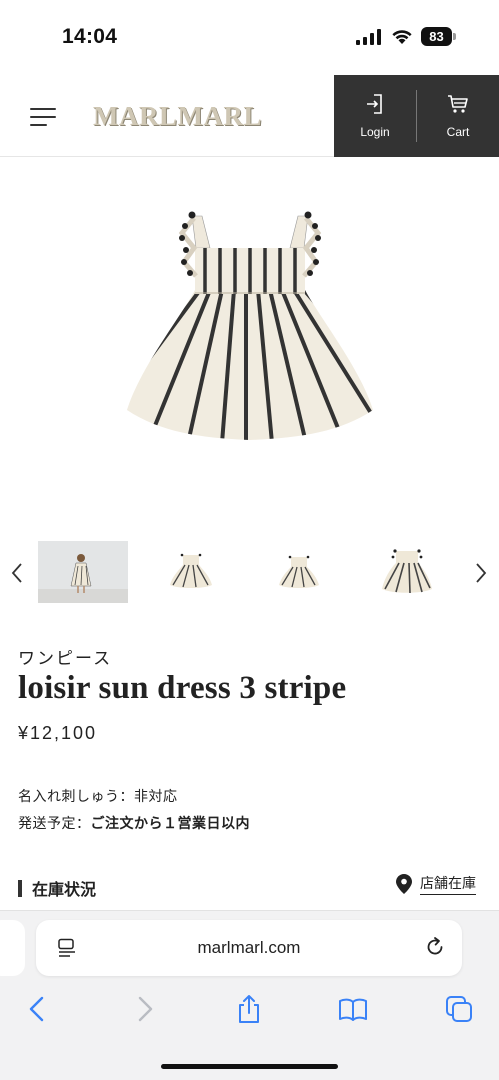 The height and width of the screenshot is (1080, 499). What do you see at coordinates (458, 132) in the screenshot?
I see `cart-label: Cart` at bounding box center [458, 132].